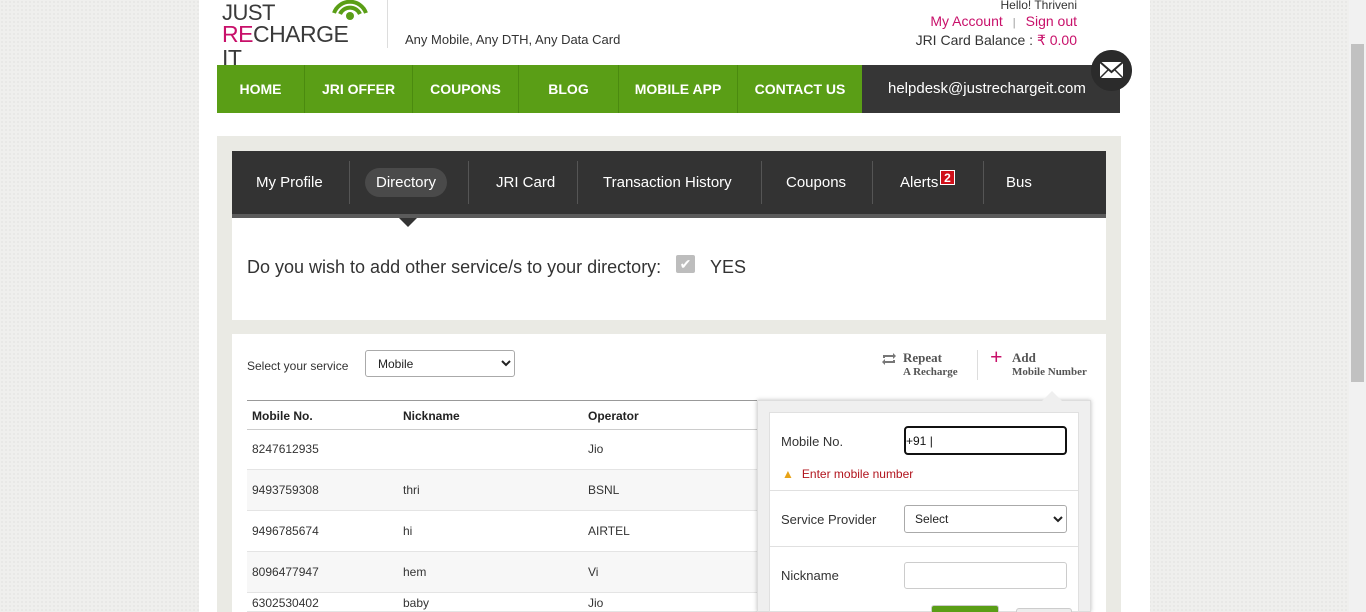 The image size is (1366, 612). Describe the element at coordinates (930, 372) in the screenshot. I see `repeat-subtitle: A Recharge` at that location.